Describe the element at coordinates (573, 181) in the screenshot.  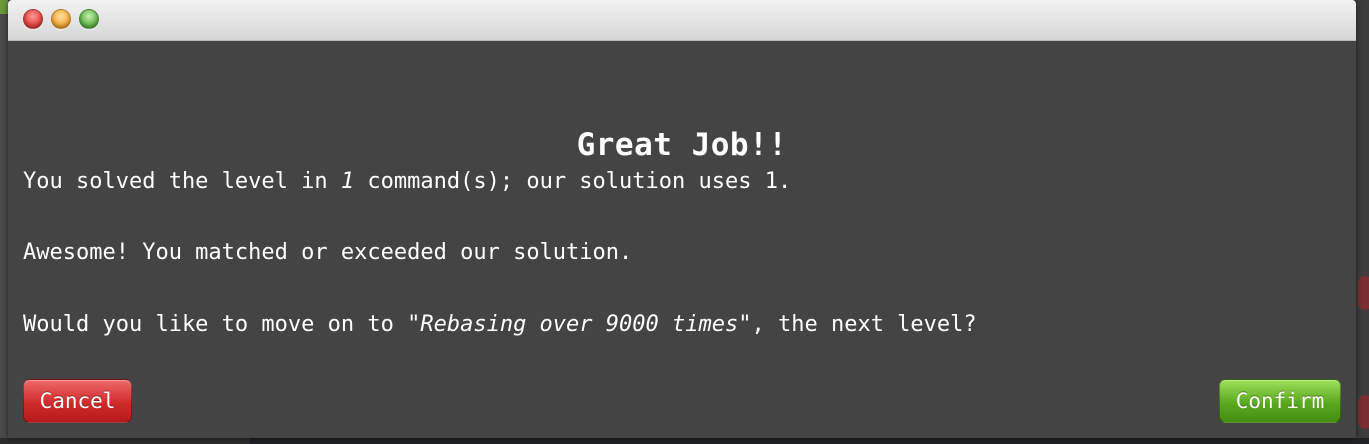
I see `summary-suffix: command(s); our solution uses 1.` at that location.